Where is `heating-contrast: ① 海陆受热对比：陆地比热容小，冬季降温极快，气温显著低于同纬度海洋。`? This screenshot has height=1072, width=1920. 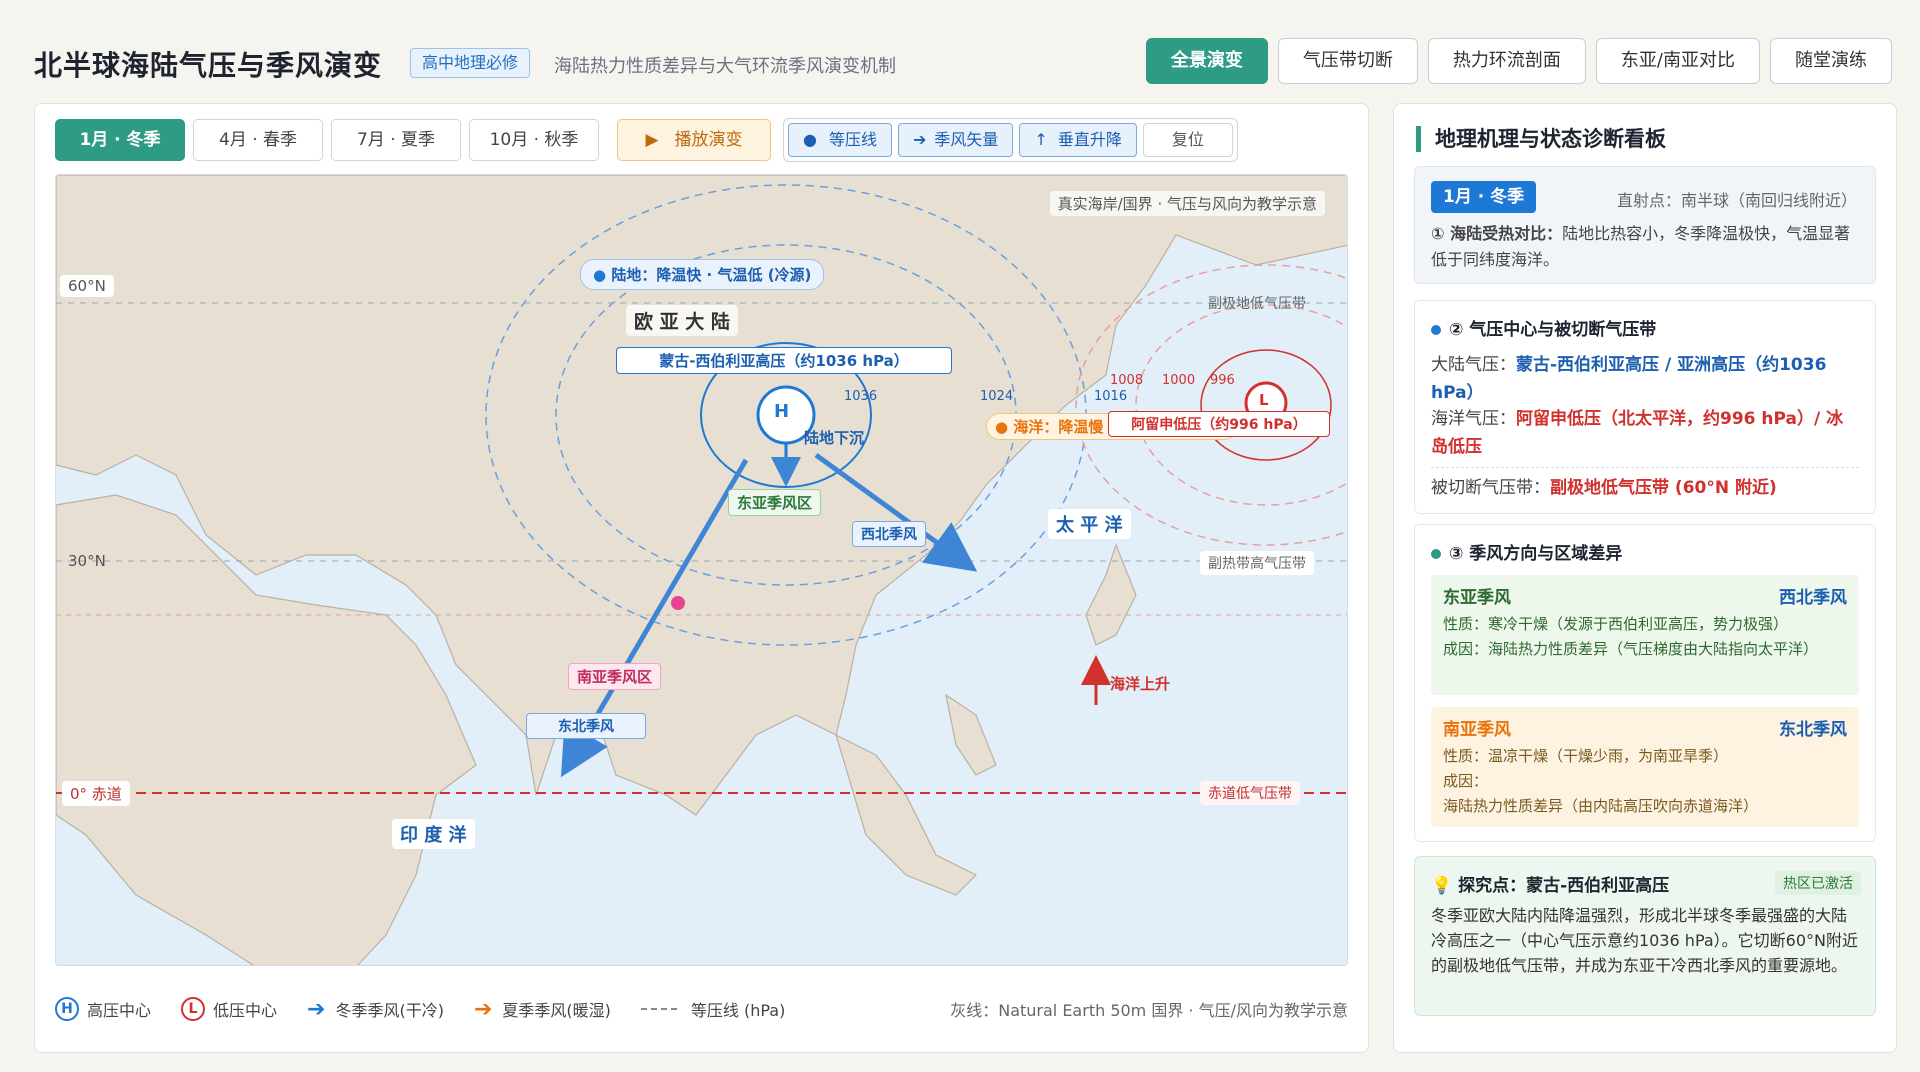 heating-contrast: ① 海陆受热对比：陆地比热容小，冬季降温极快，气温显著低于同纬度海洋。 is located at coordinates (1645, 247).